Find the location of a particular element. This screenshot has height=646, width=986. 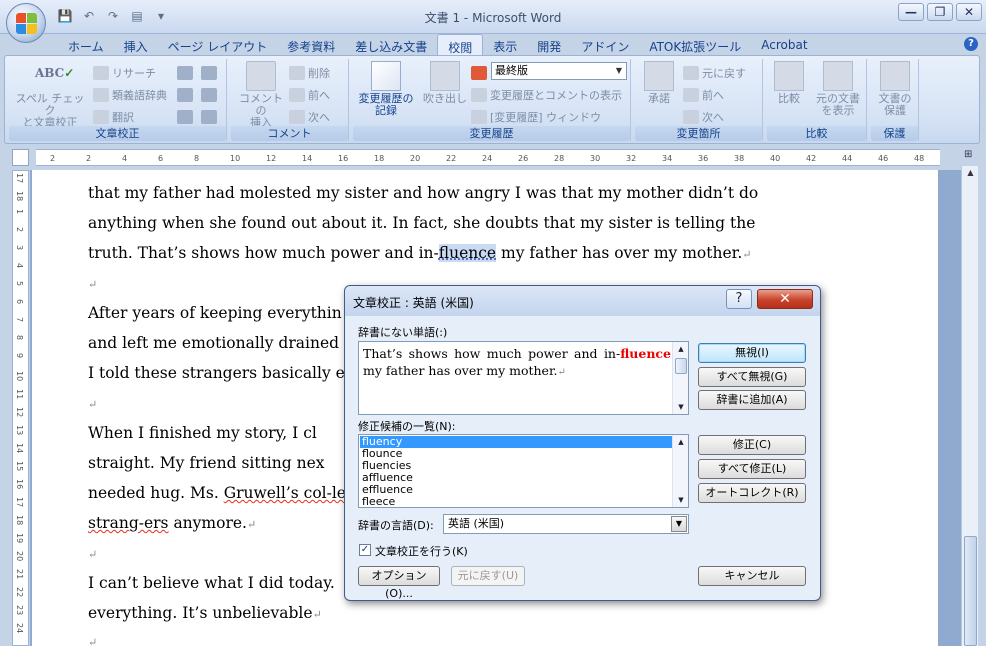

tab-view: 表示 is located at coordinates (505, 45).